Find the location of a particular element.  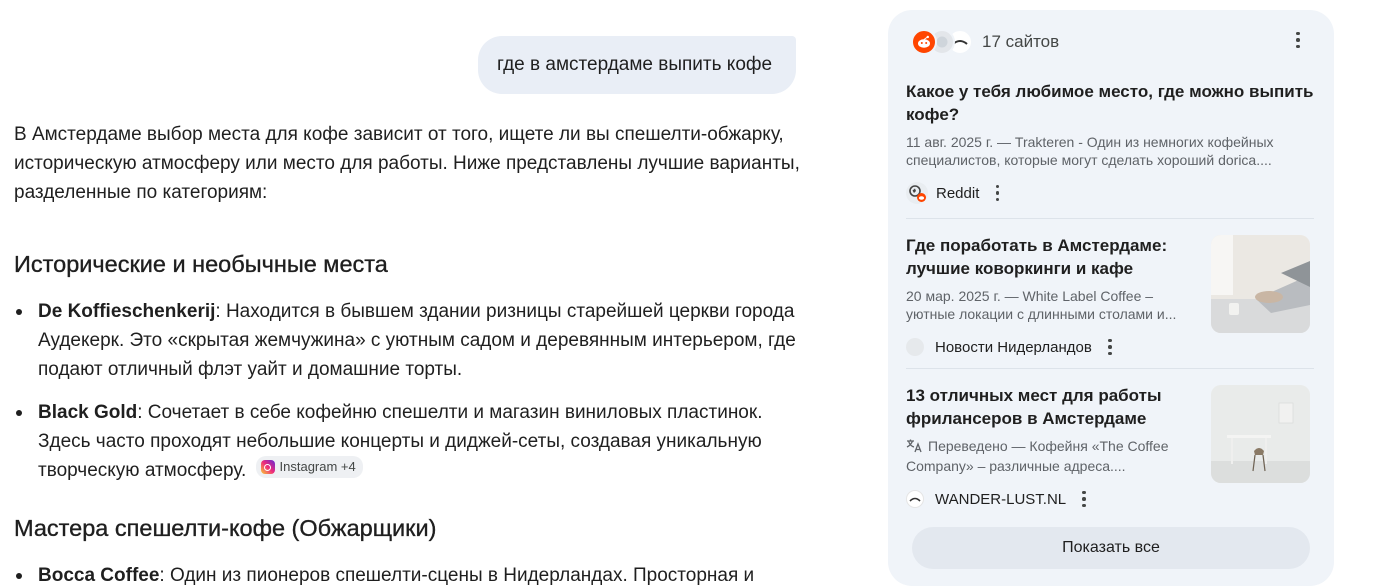

source-favicons is located at coordinates (942, 42).